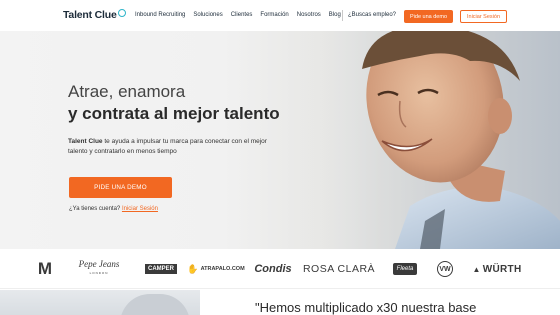  Describe the element at coordinates (155, 304) in the screenshot. I see `testimonial-photo-shape` at that location.